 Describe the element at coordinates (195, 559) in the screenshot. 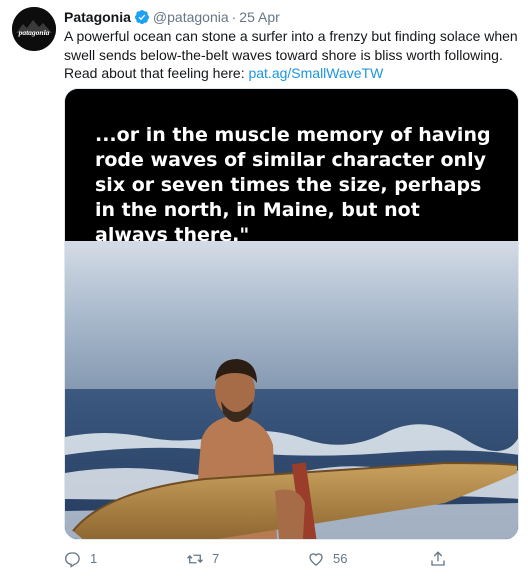

I see `retweet-icon` at that location.